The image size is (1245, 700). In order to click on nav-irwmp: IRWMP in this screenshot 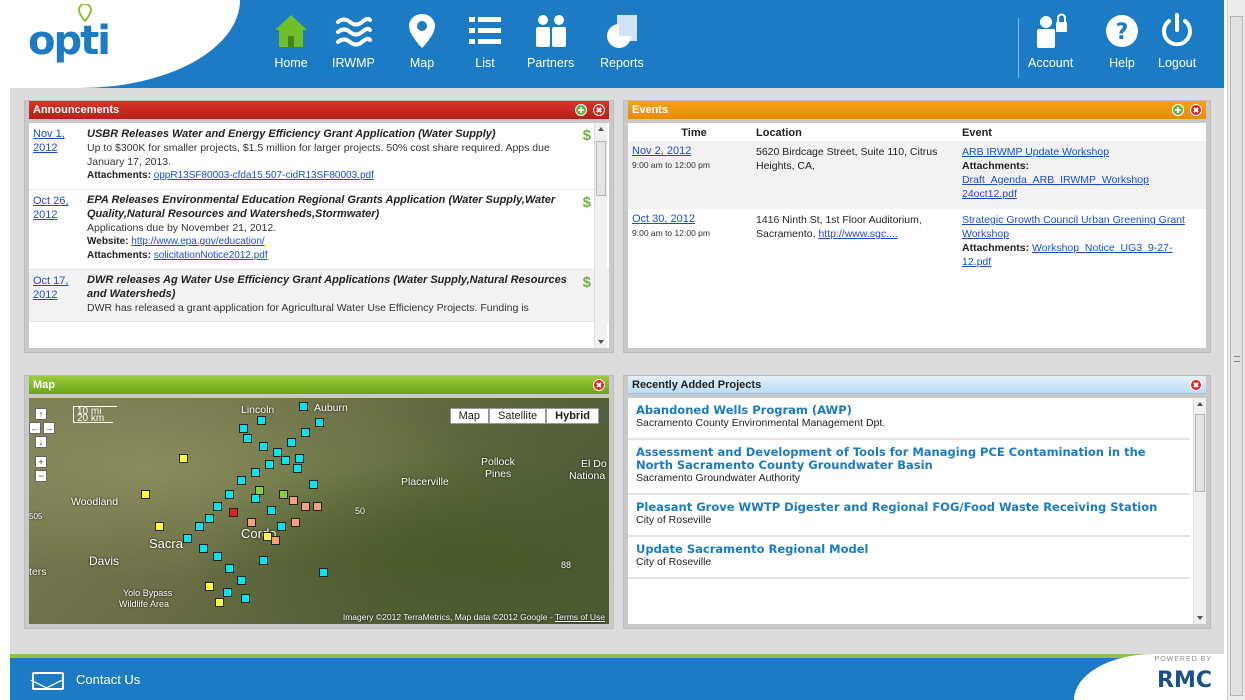, I will do `click(353, 41)`.